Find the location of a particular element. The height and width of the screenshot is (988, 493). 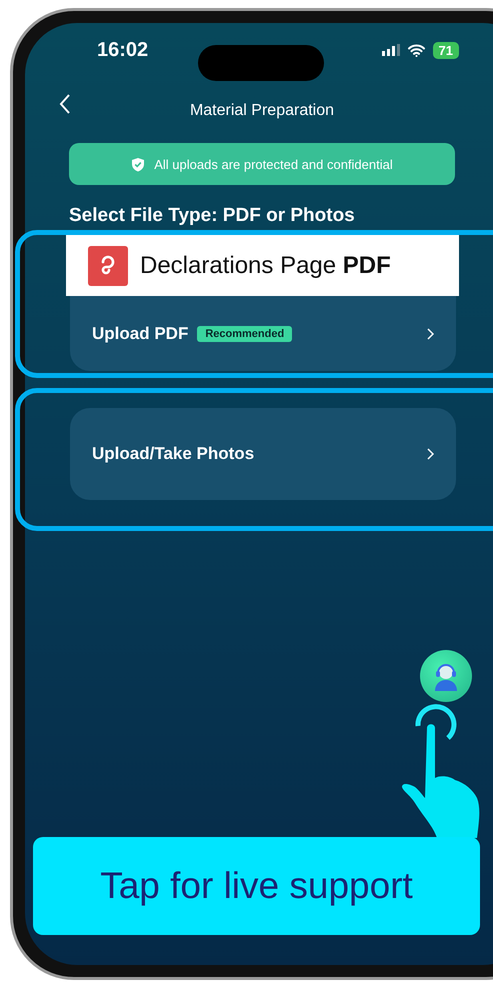

recommended-badge: Recommended is located at coordinates (244, 334).